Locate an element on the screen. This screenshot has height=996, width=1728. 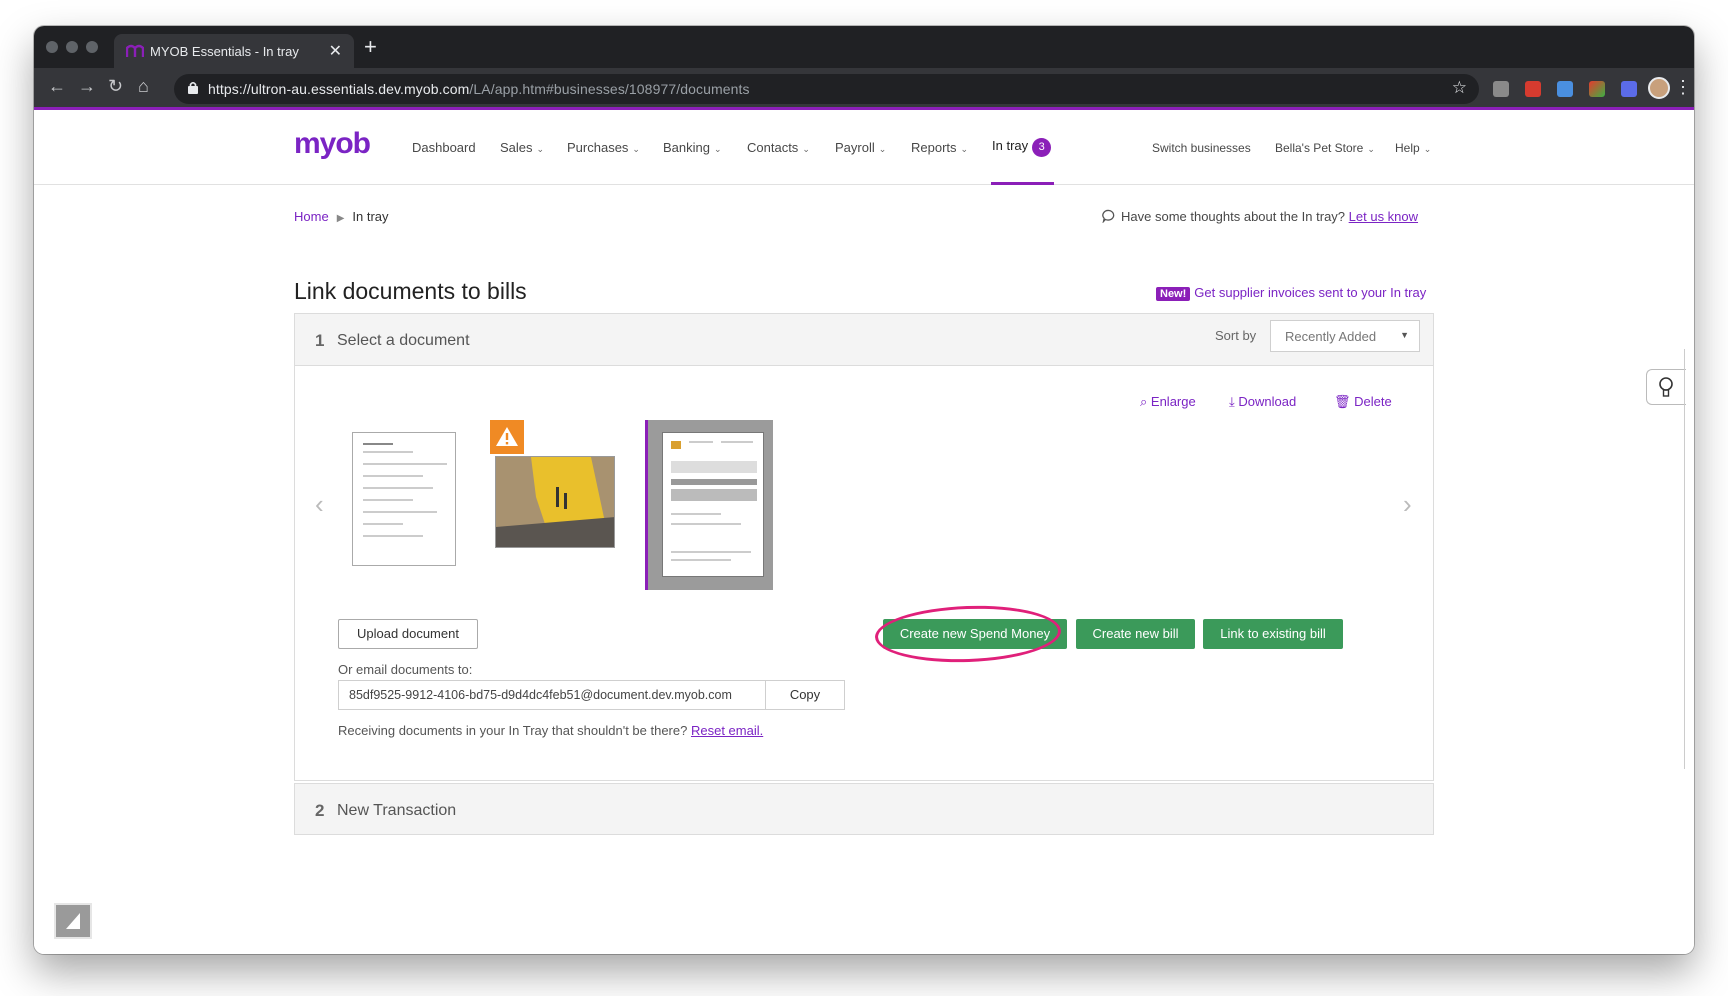
step2-title: New Transaction is located at coordinates (397, 810).